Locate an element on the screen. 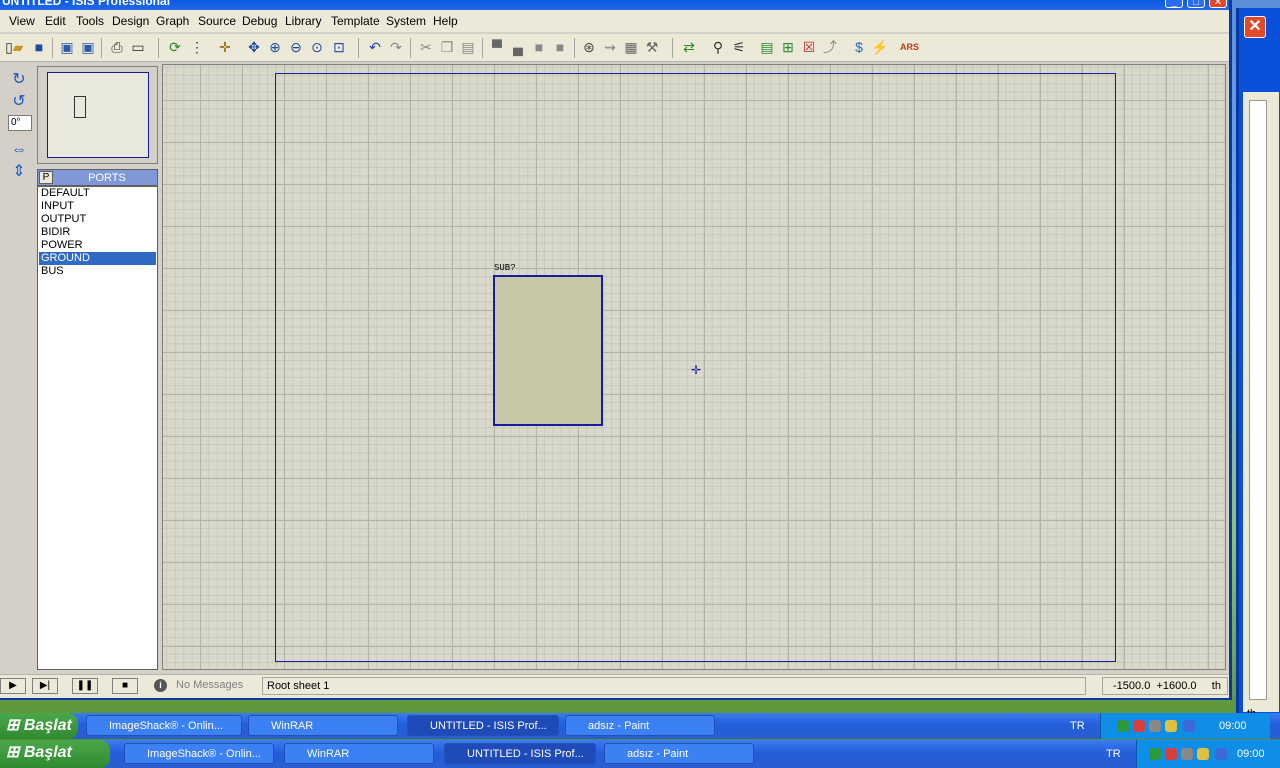 The width and height of the screenshot is (1280, 768). overview-window is located at coordinates (97, 115).